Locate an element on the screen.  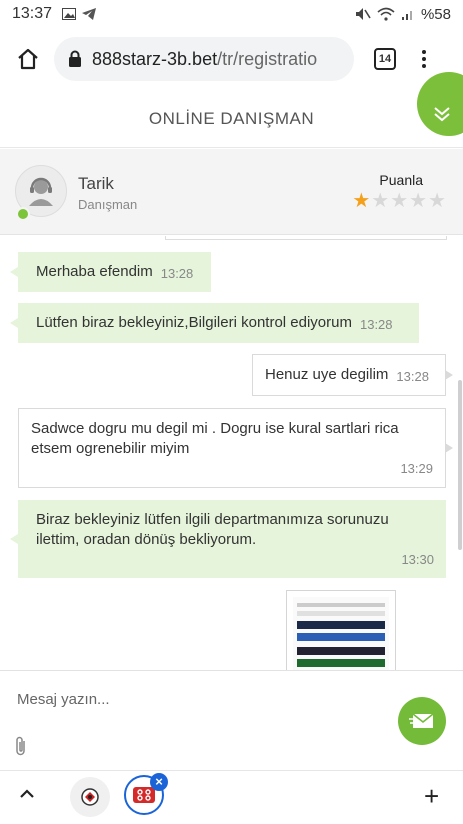
tab-shortcut-site is located at coordinates (90, 797).